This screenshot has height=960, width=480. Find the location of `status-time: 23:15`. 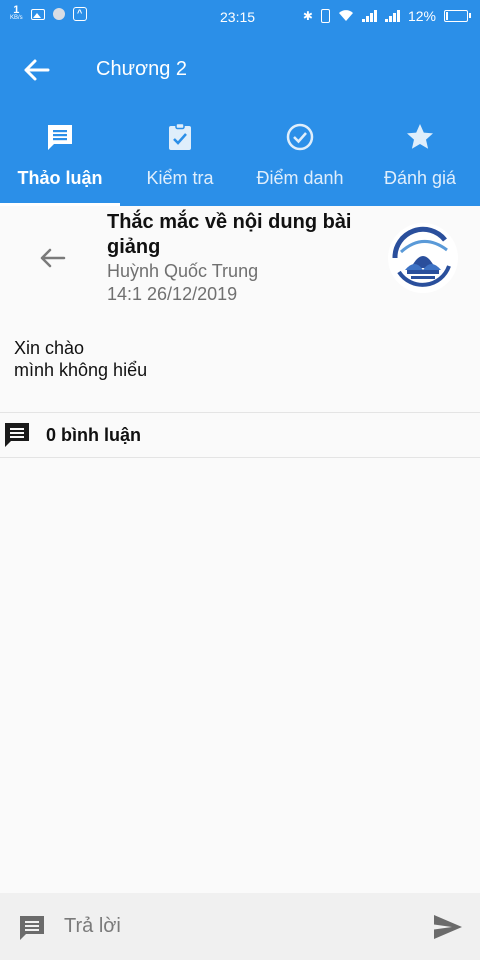

status-time: 23:15 is located at coordinates (238, 17).